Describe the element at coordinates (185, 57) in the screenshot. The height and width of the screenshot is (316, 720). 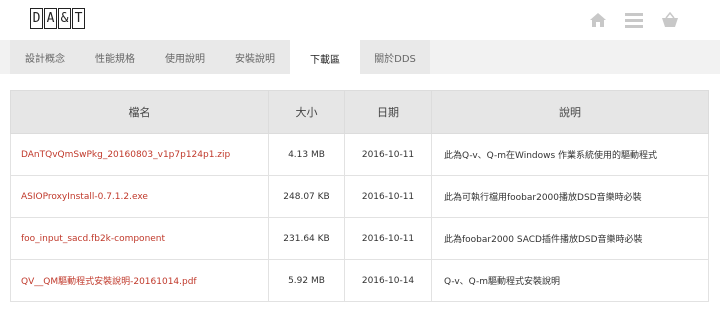
I see `tab-usage-guide: 使用說明` at that location.